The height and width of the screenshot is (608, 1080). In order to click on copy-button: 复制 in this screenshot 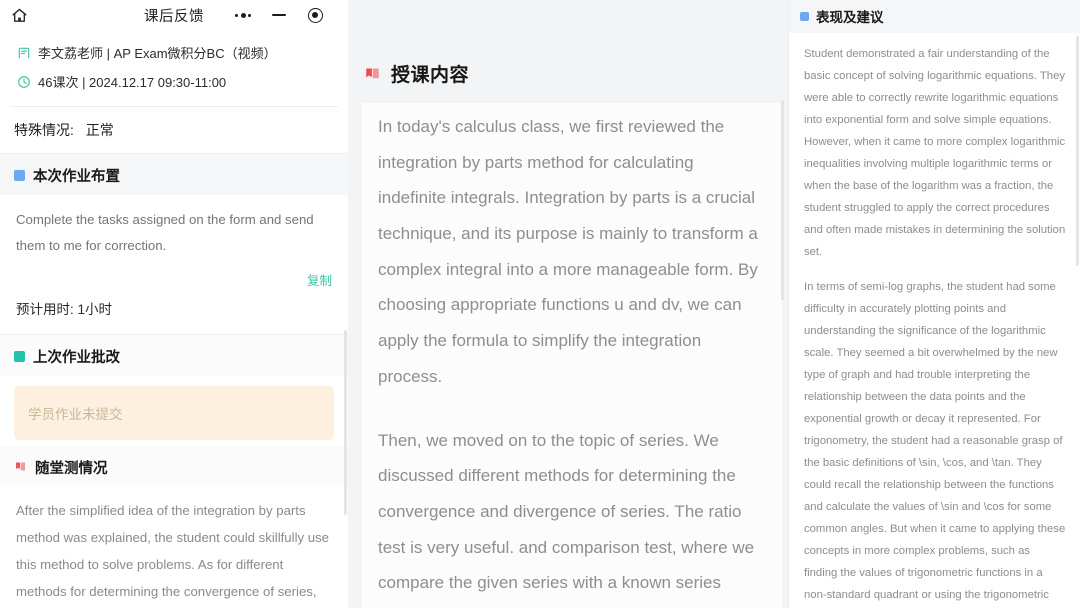, I will do `click(319, 281)`.